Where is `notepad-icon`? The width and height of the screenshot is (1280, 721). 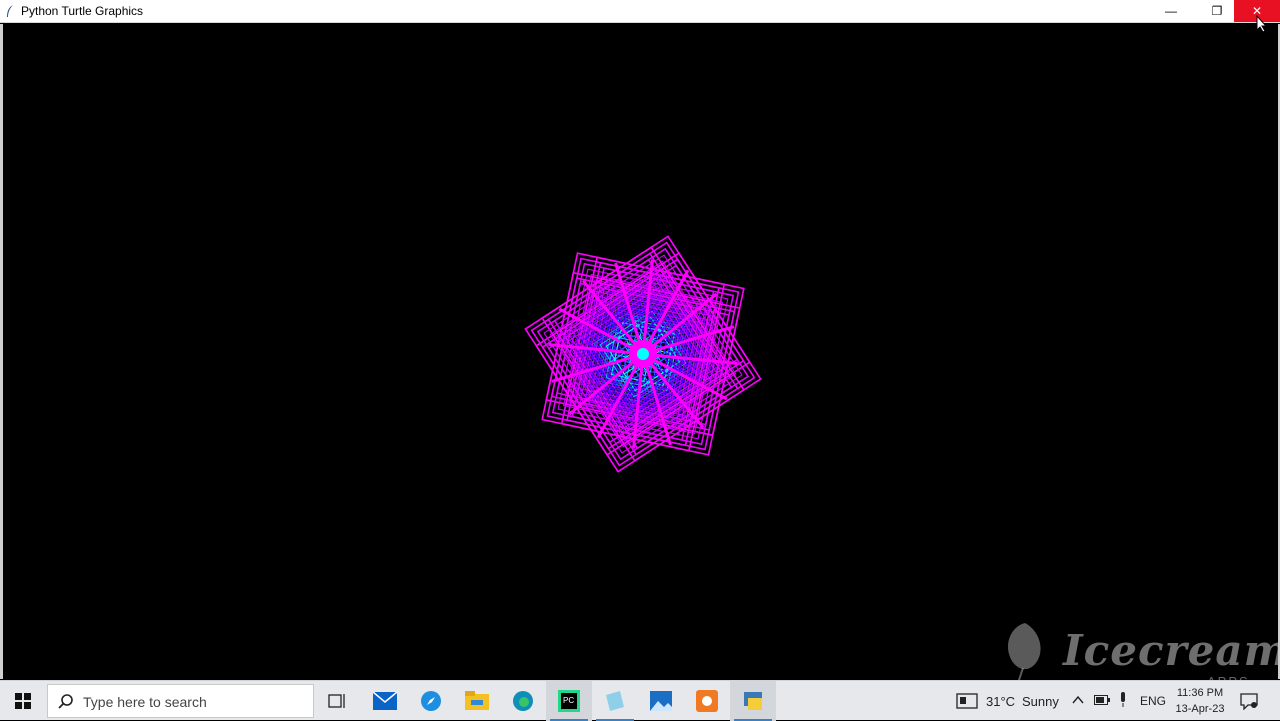
notepad-icon is located at coordinates (615, 701).